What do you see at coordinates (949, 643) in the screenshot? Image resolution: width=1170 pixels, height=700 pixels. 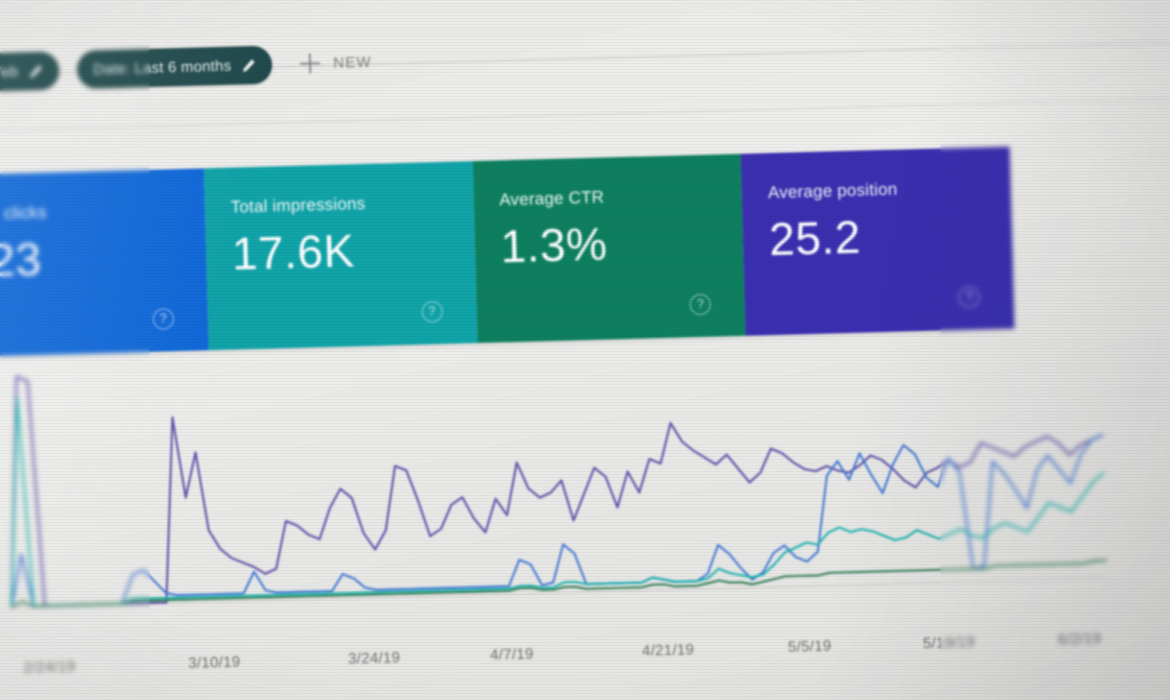 I see `x-axis-tick-label: 5/19/19` at bounding box center [949, 643].